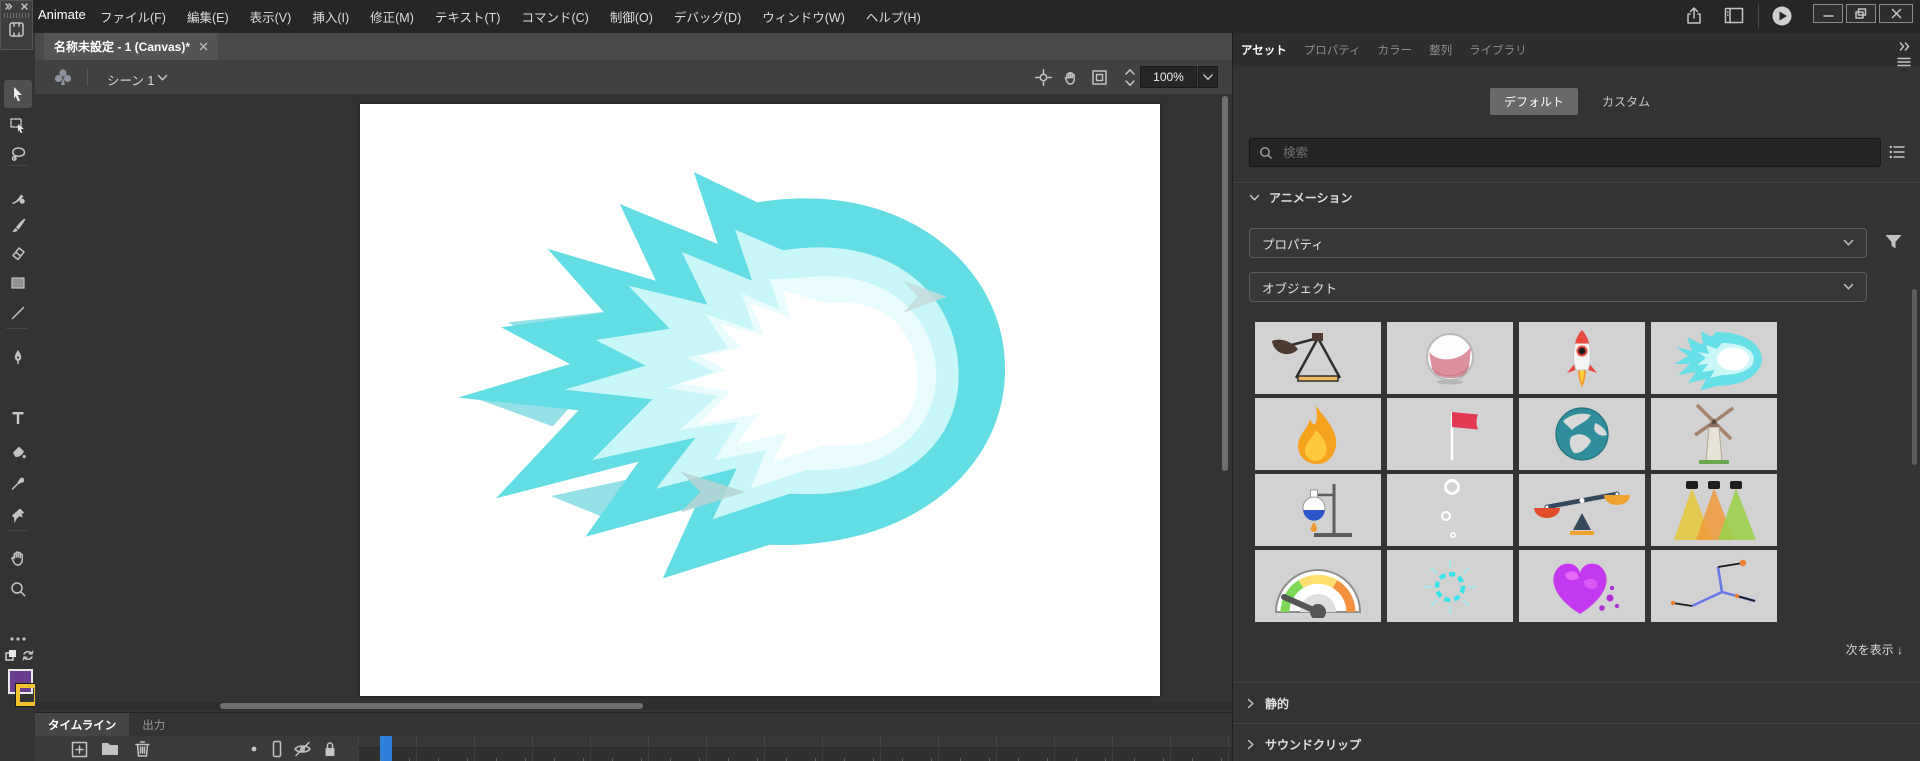 The height and width of the screenshot is (761, 1920). What do you see at coordinates (18, 418) in the screenshot?
I see `tool-text` at bounding box center [18, 418].